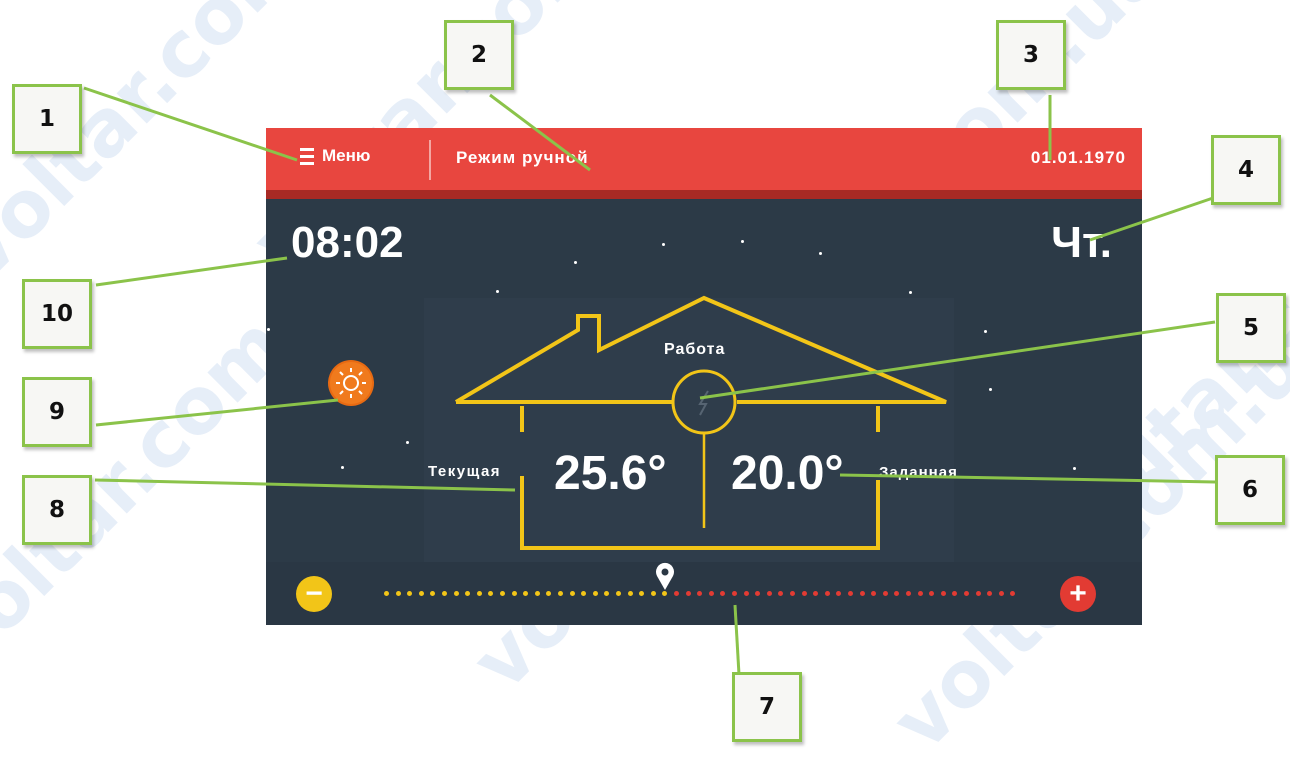  I want to click on callout-4: 4, so click(1246, 170).